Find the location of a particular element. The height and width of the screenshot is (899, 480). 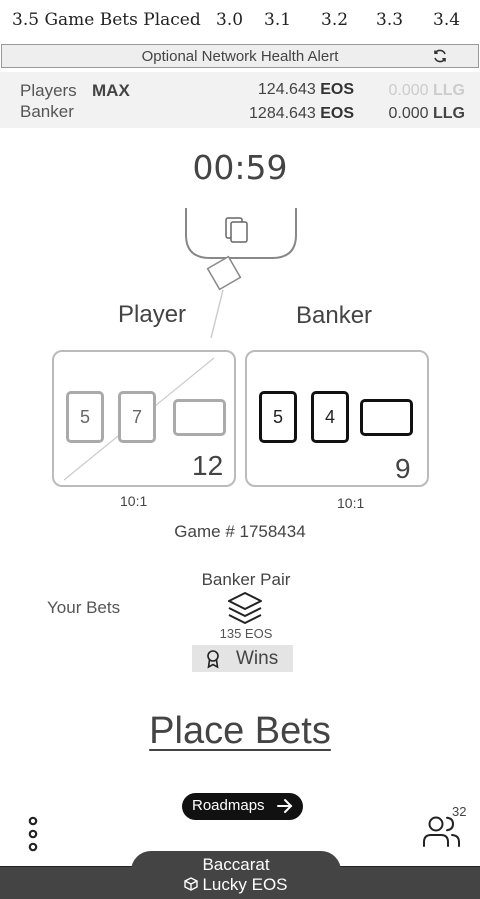

card-shoe is located at coordinates (241, 273).